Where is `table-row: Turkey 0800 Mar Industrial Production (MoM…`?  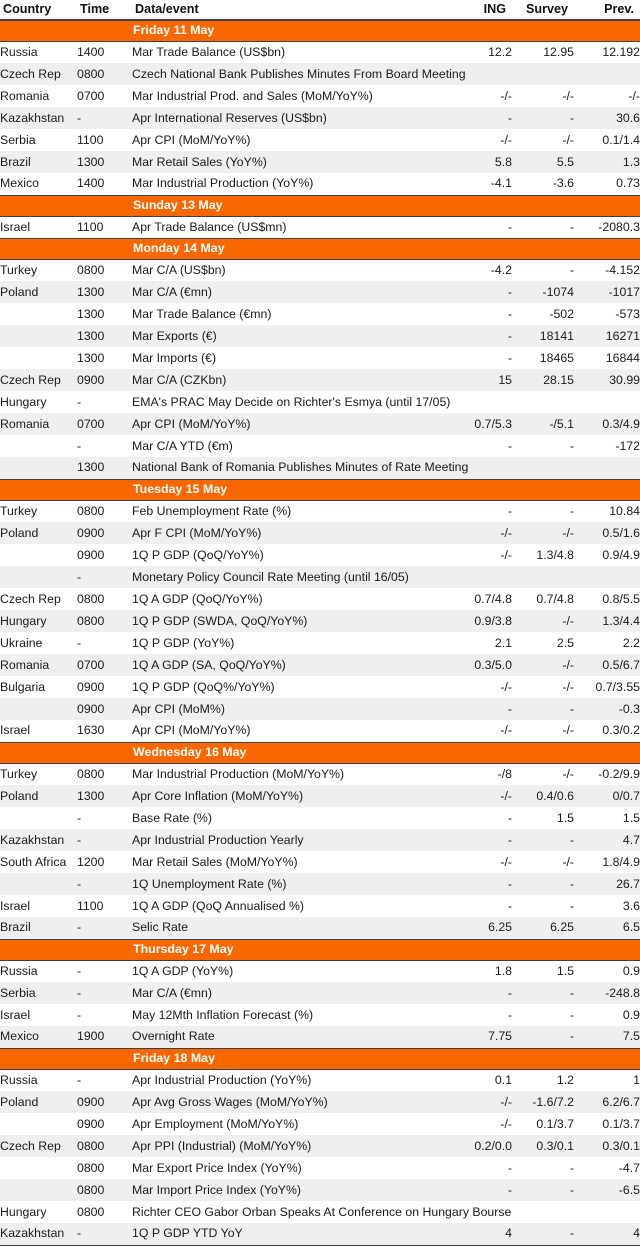 table-row: Turkey 0800 Mar Industrial Production (MoM… is located at coordinates (320, 774).